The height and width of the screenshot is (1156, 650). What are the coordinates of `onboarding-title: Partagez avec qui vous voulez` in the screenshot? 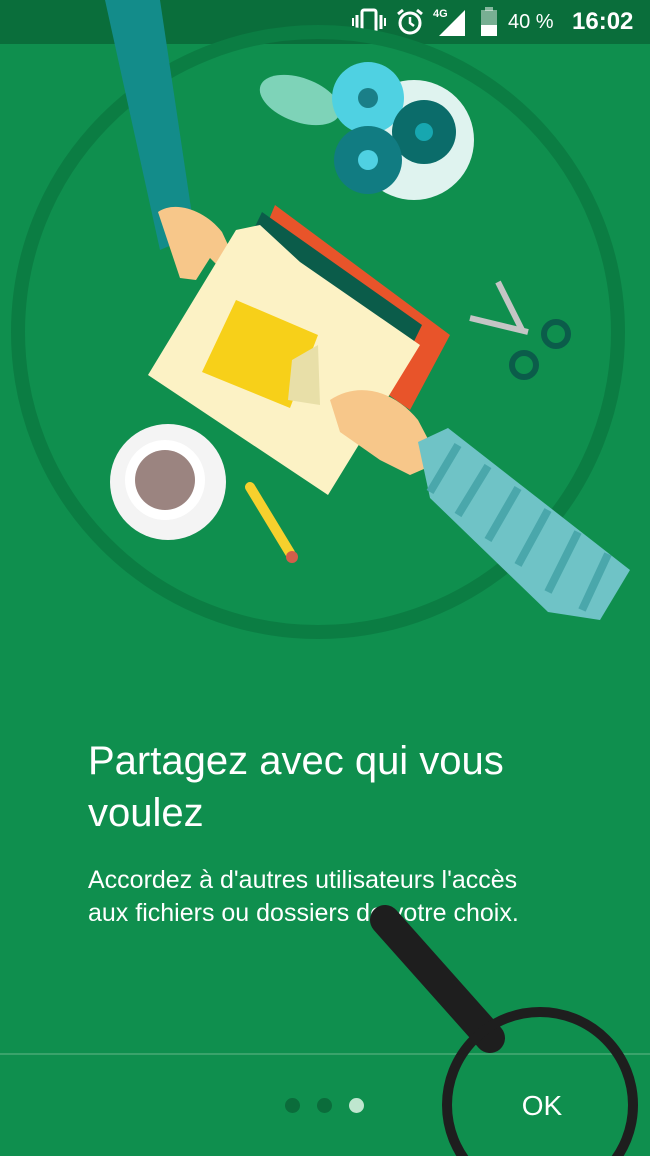 It's located at (296, 787).